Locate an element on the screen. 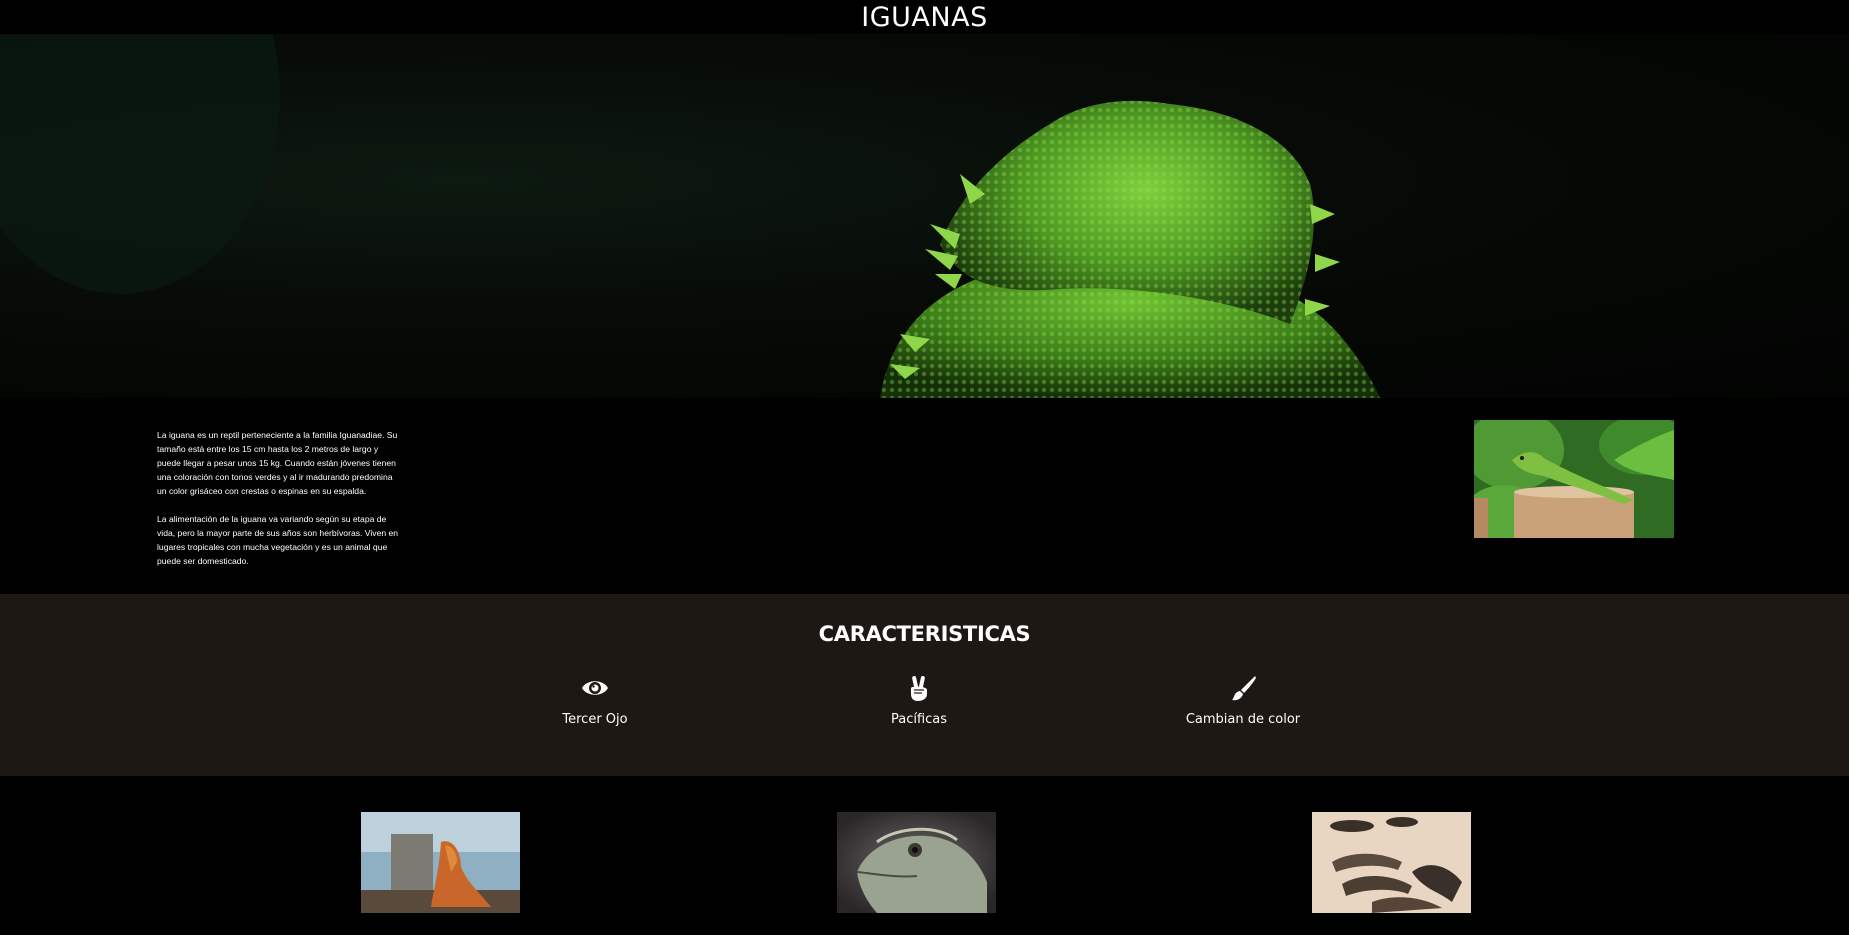  green-iguana-photo is located at coordinates (1574, 479).